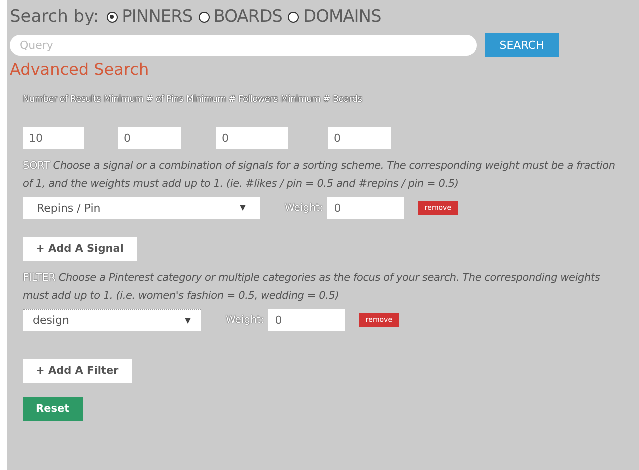  What do you see at coordinates (112, 320) in the screenshot?
I see `dropdown: design` at bounding box center [112, 320].